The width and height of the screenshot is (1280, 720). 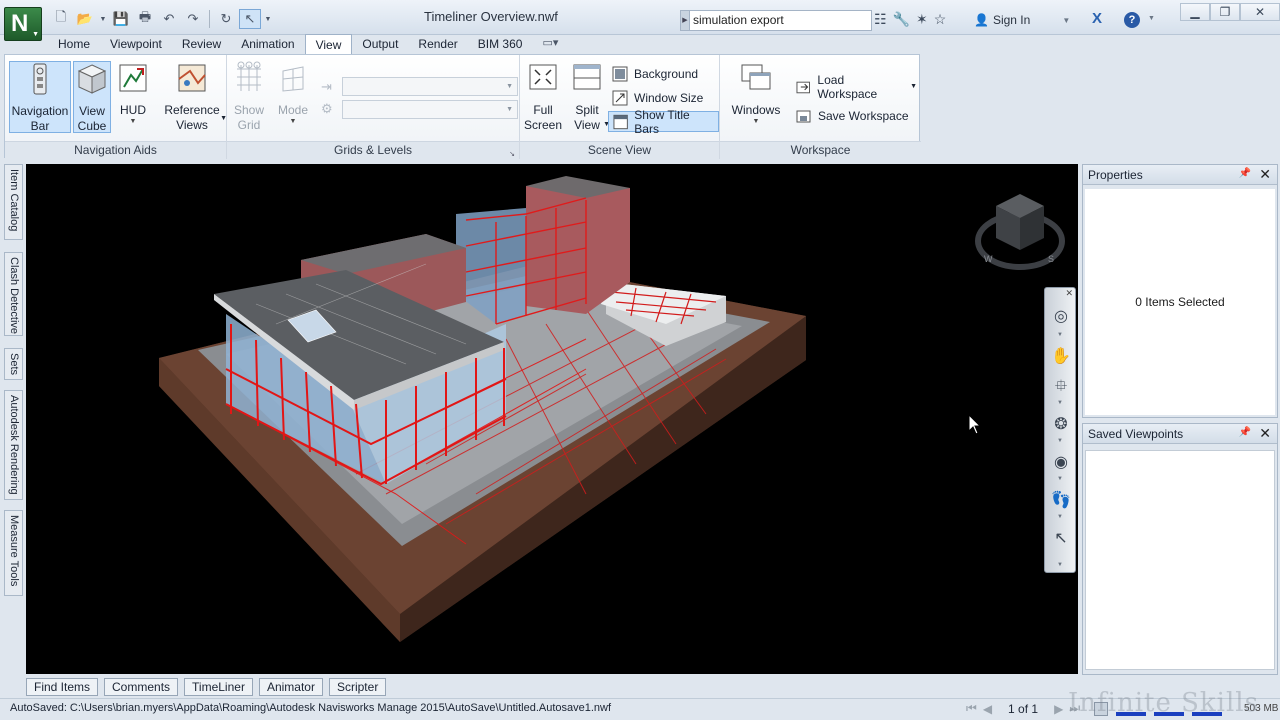 What do you see at coordinates (226, 19) in the screenshot?
I see `refresh-icon: ↻` at bounding box center [226, 19].